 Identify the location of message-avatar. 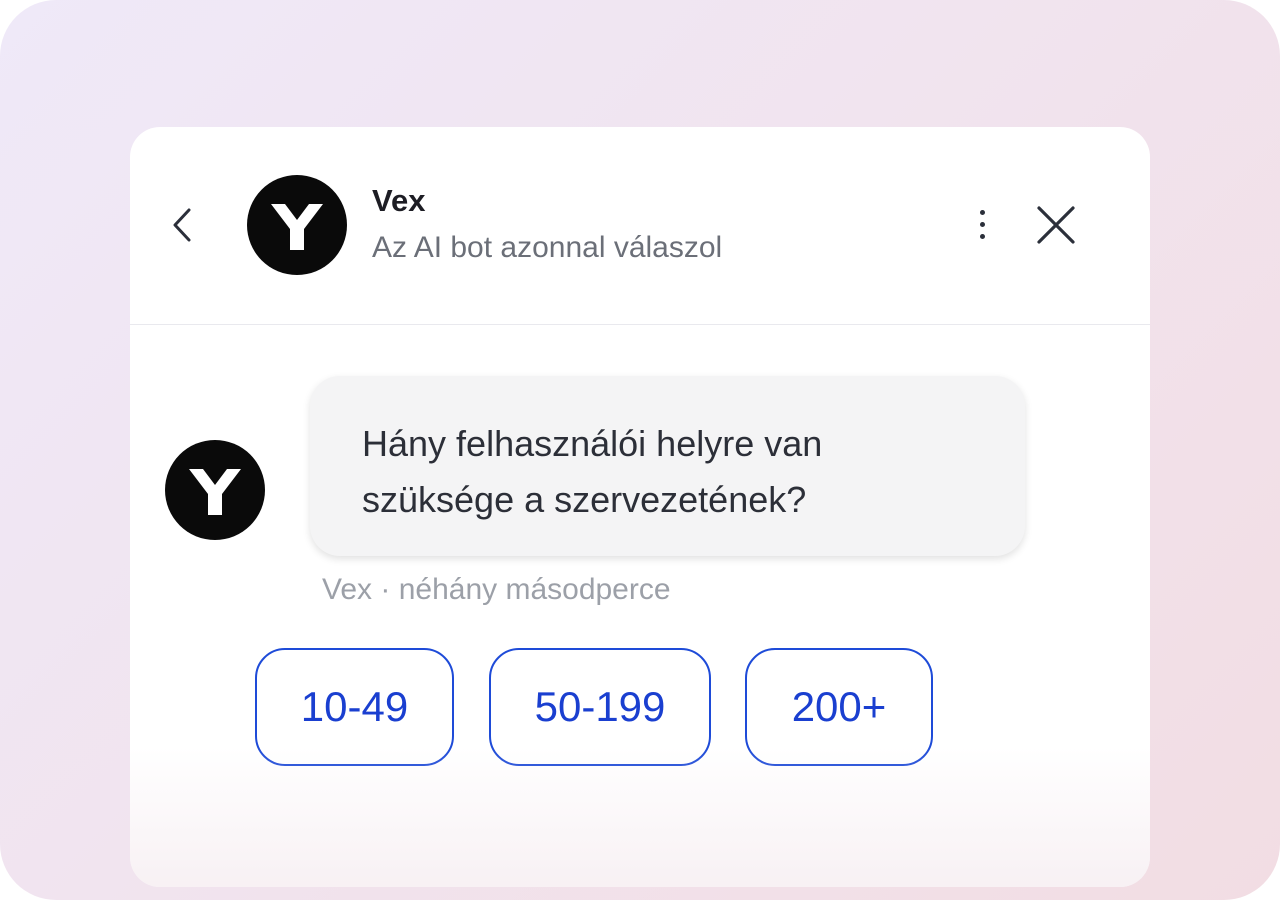
(215, 490).